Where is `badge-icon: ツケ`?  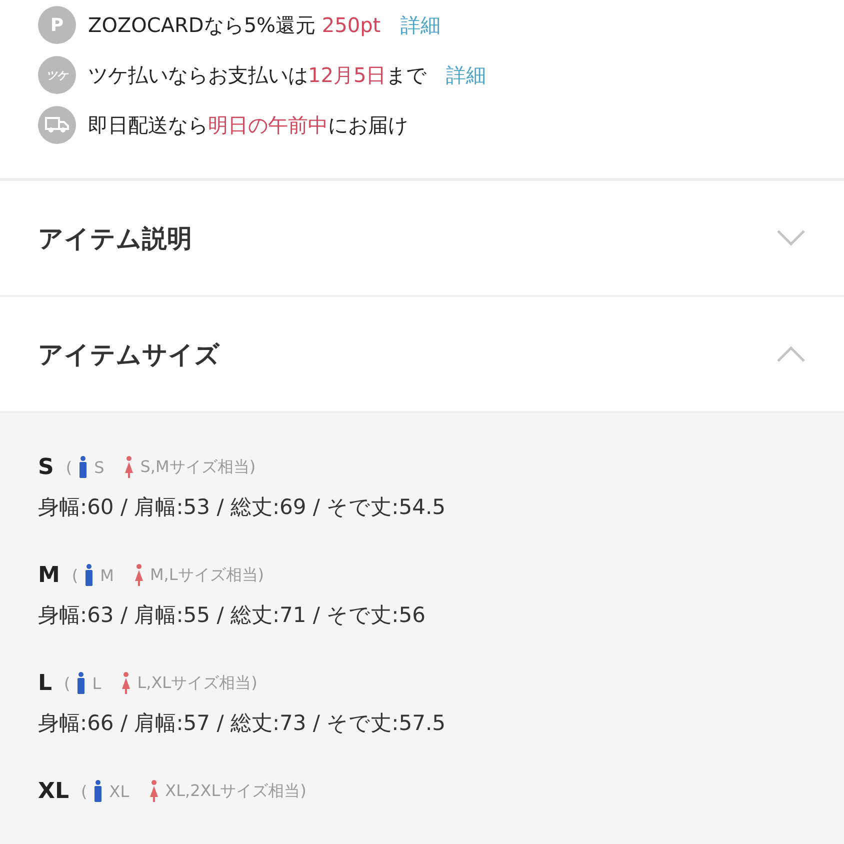
badge-icon: ツケ is located at coordinates (57, 75).